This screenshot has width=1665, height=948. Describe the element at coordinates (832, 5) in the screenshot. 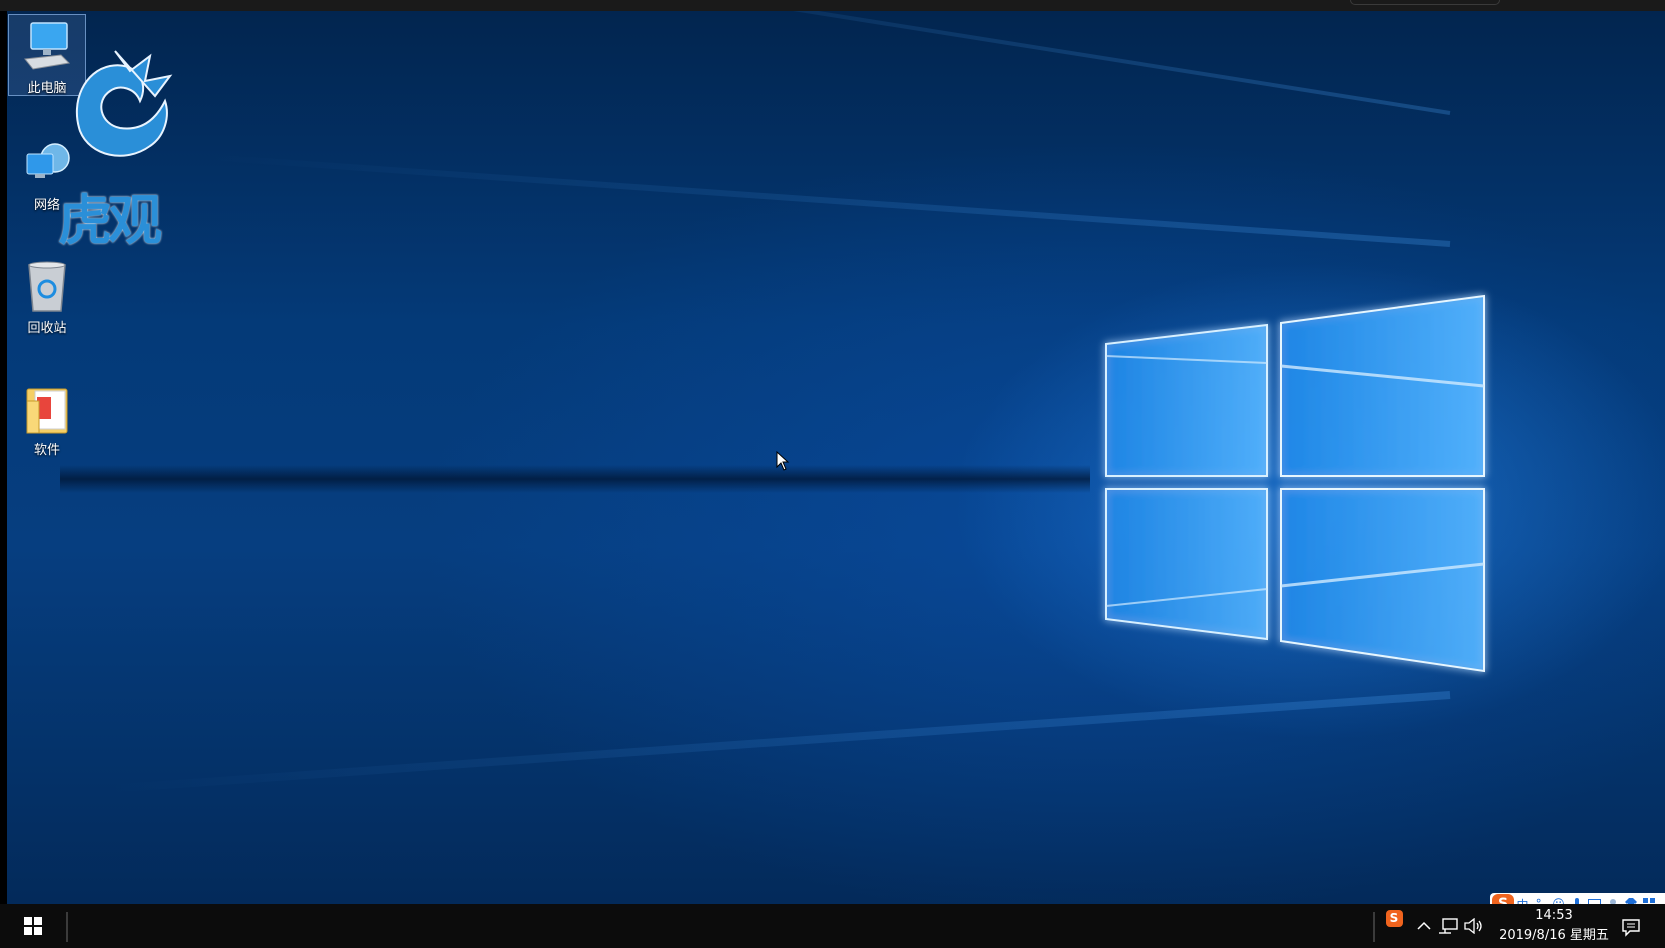

I see `top-window-strip` at that location.